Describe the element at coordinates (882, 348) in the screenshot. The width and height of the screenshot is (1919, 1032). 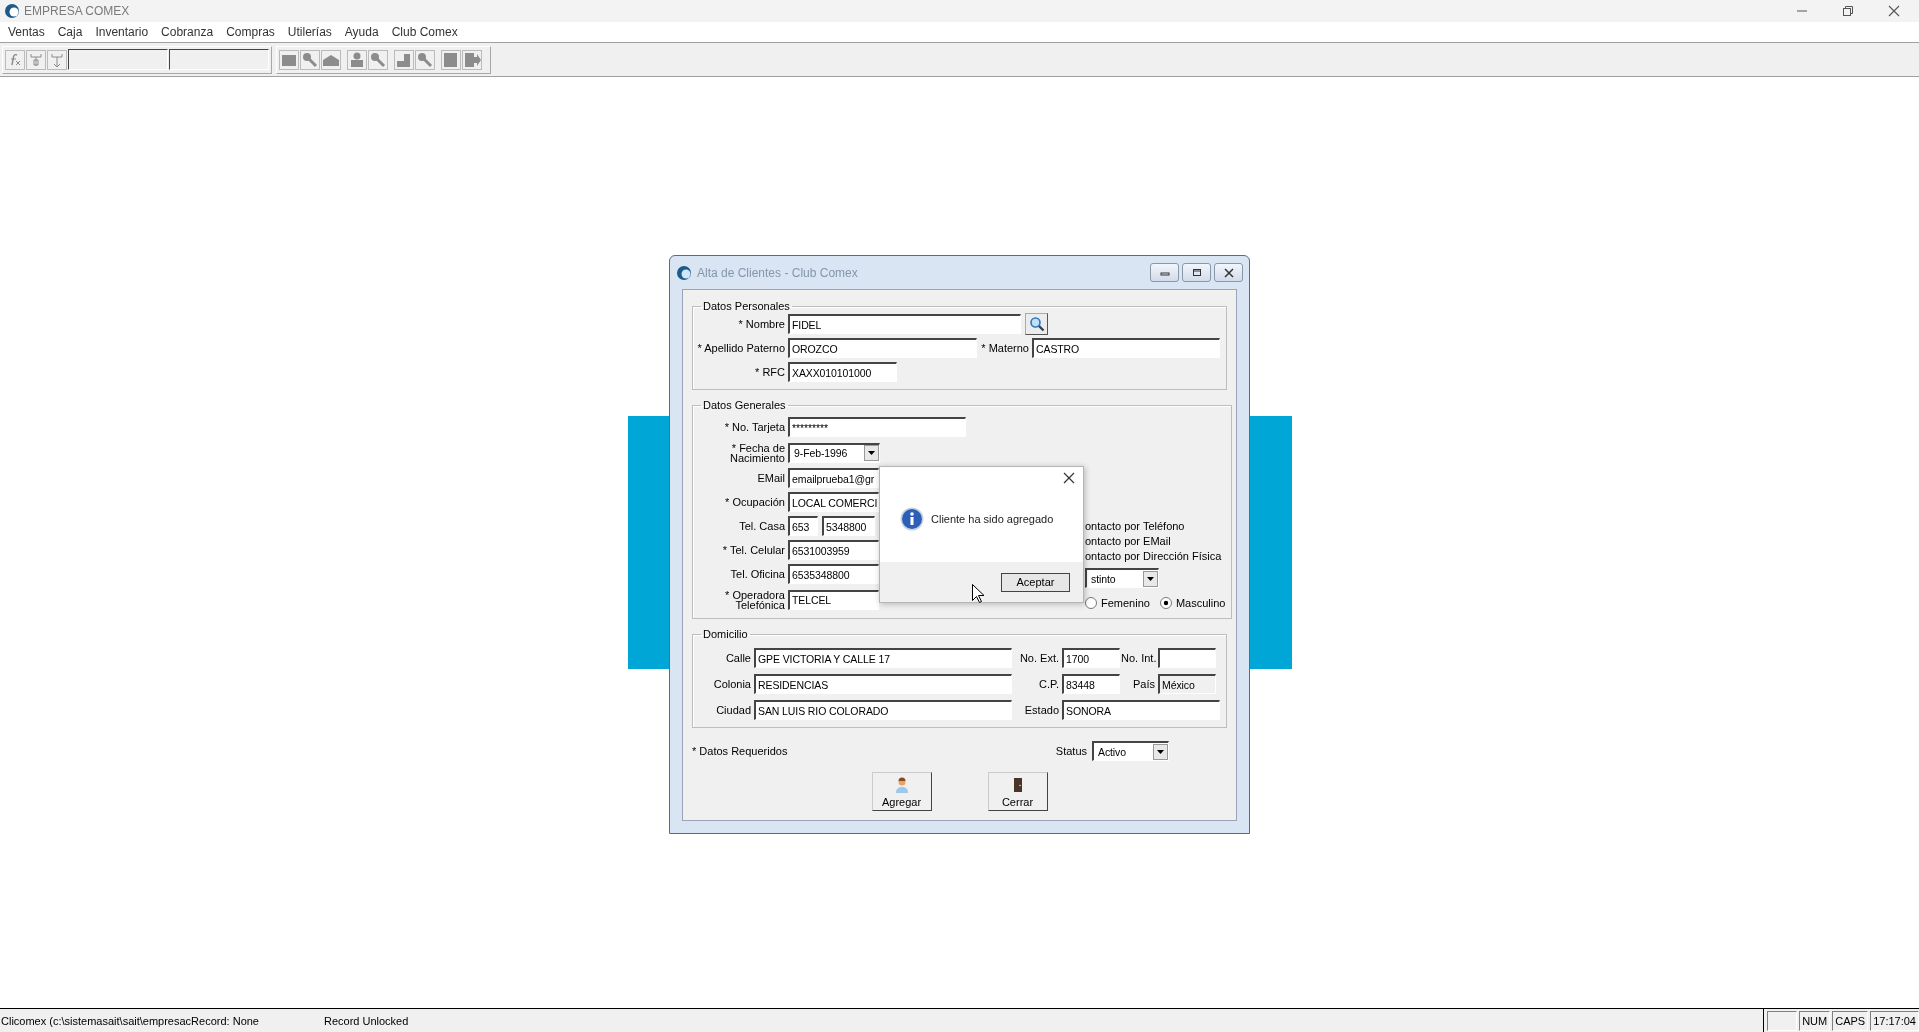
I see `text-field: OROZCO` at that location.